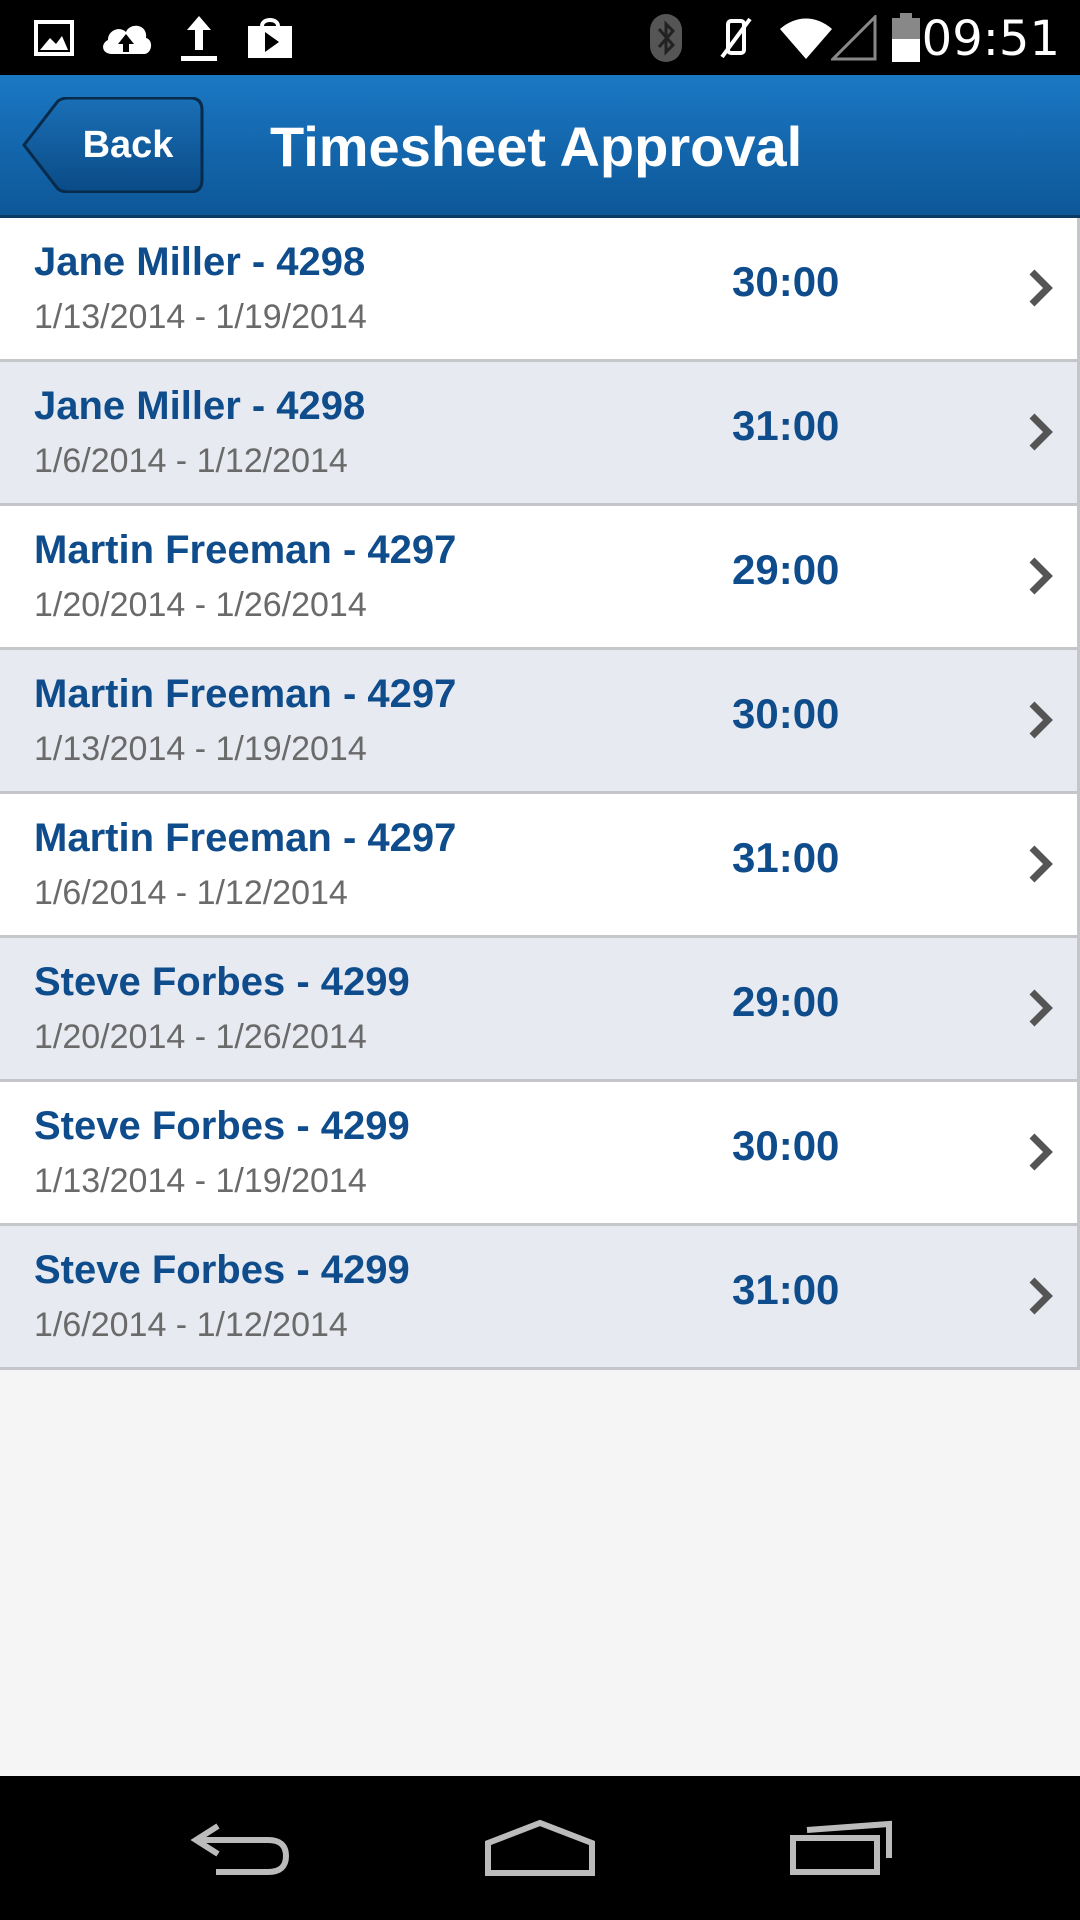 The image size is (1080, 1920). I want to click on gallery-icon, so click(54, 37).